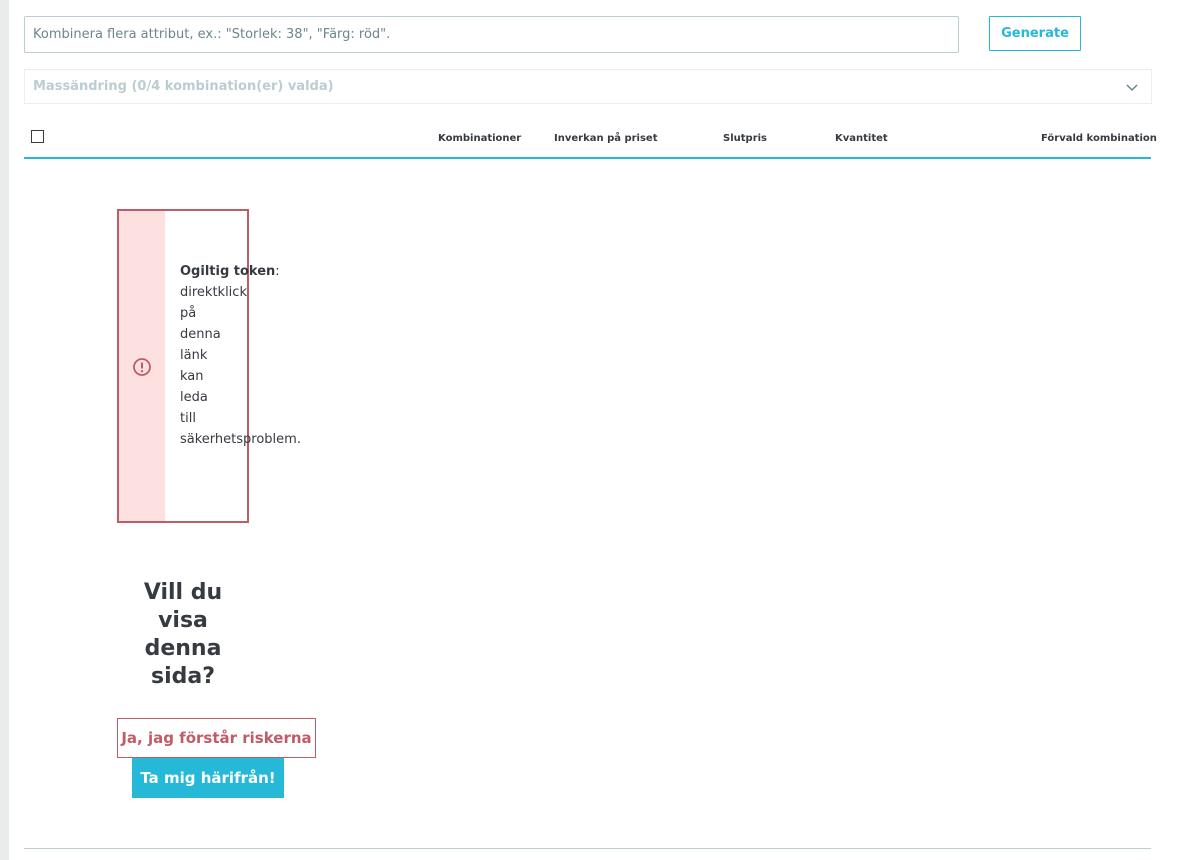  What do you see at coordinates (606, 138) in the screenshot?
I see `column-header-price-impact: Inverkan på priset` at bounding box center [606, 138].